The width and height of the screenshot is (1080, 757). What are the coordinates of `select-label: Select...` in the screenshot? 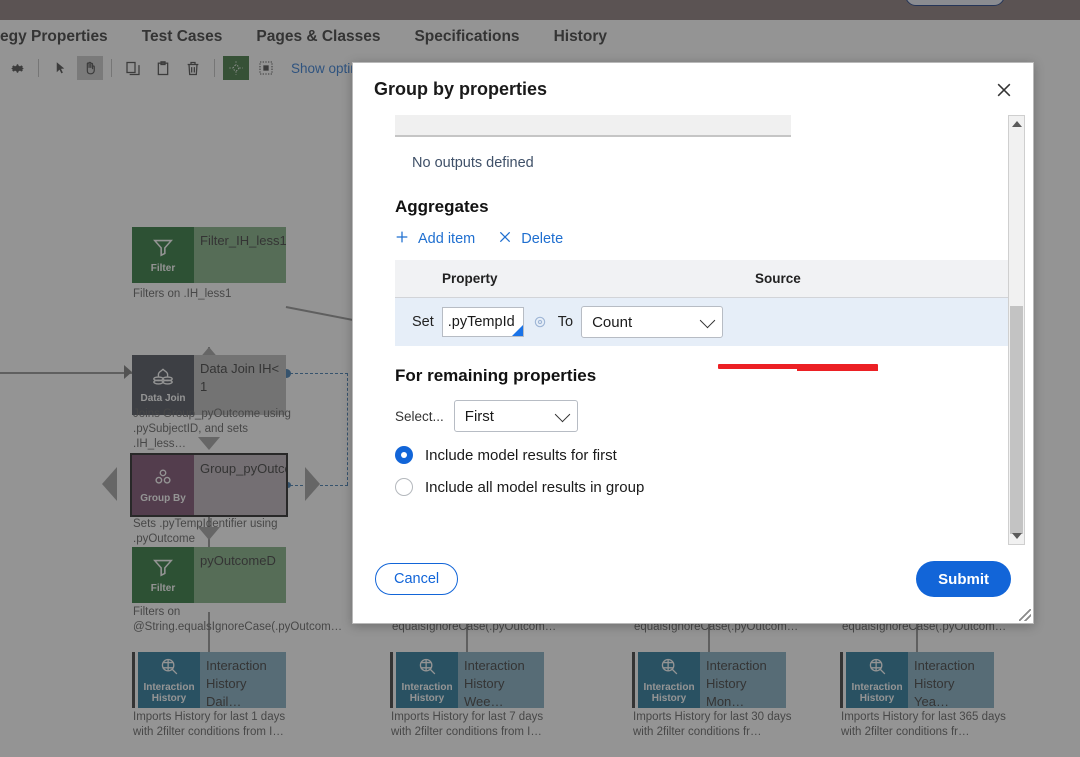 It's located at (419, 416).